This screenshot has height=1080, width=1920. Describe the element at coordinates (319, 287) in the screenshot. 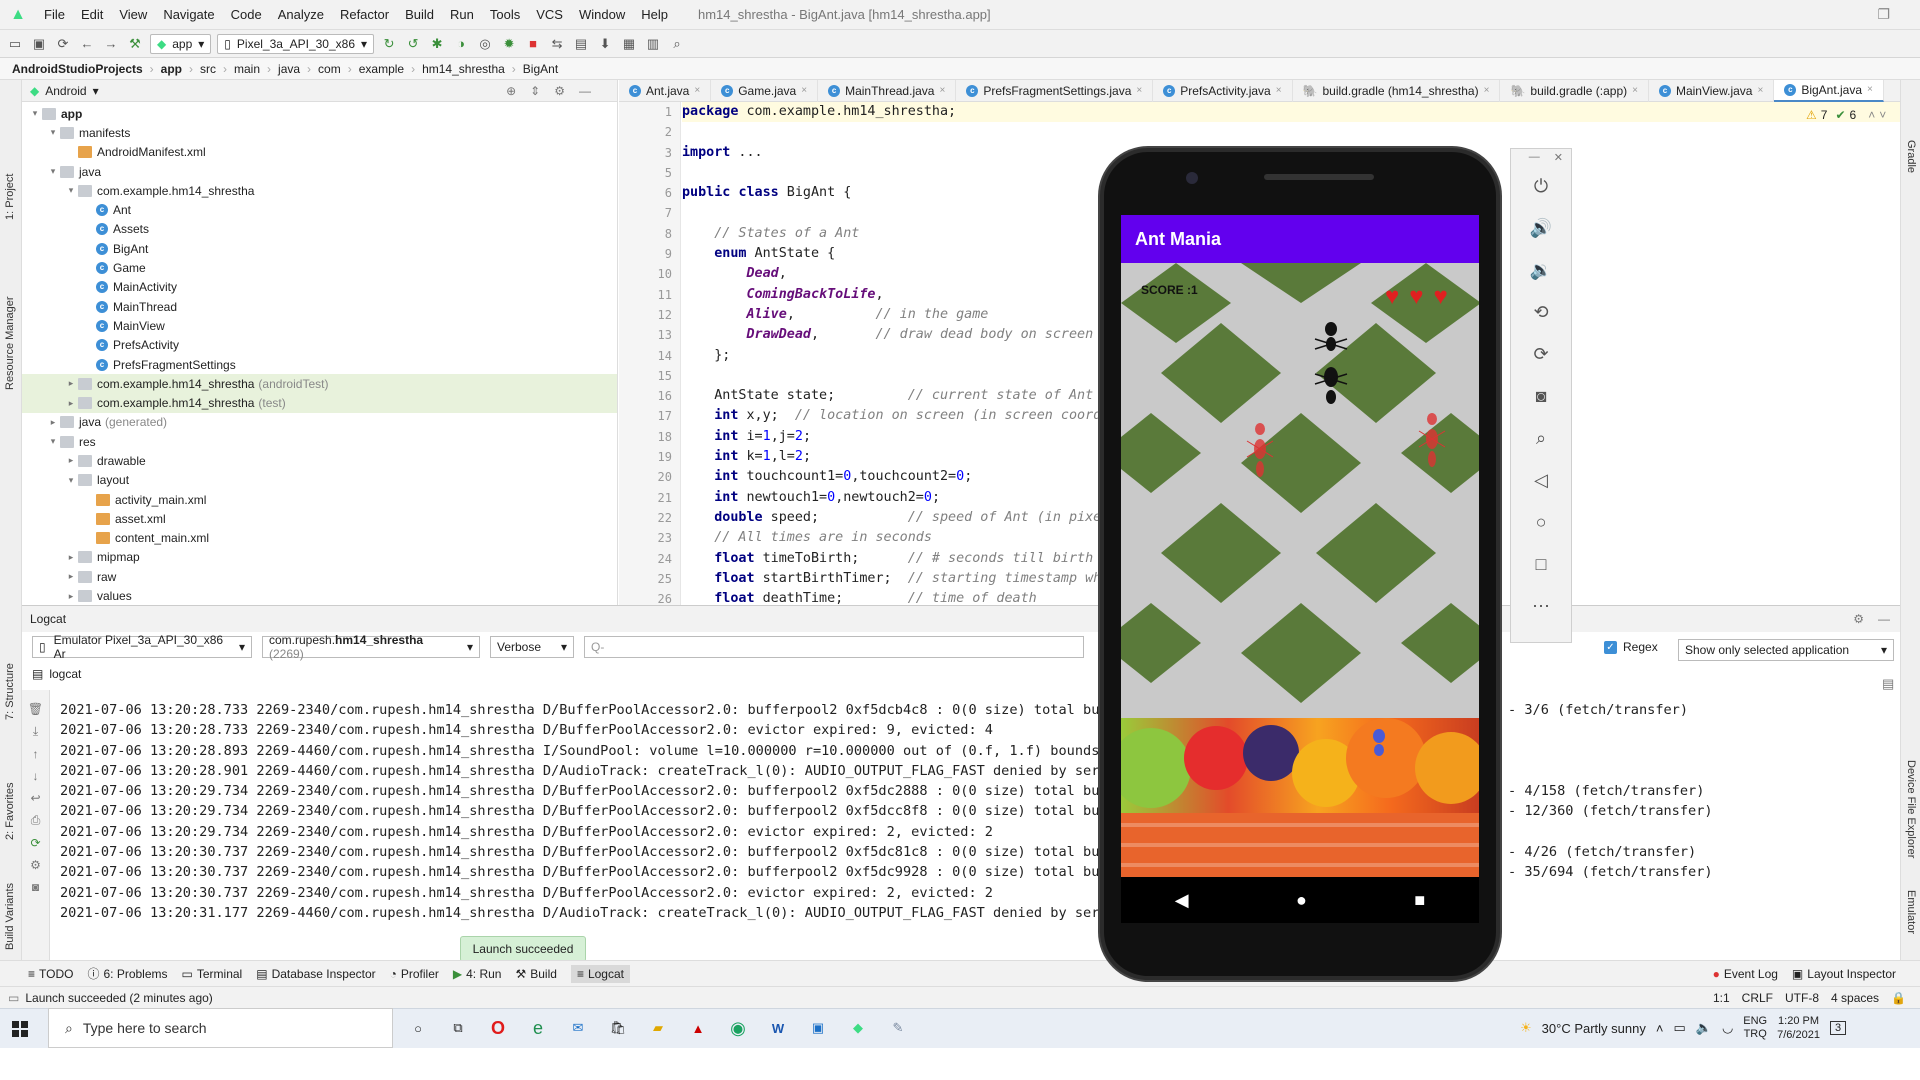

I see `tree-item: c MainActivity` at that location.